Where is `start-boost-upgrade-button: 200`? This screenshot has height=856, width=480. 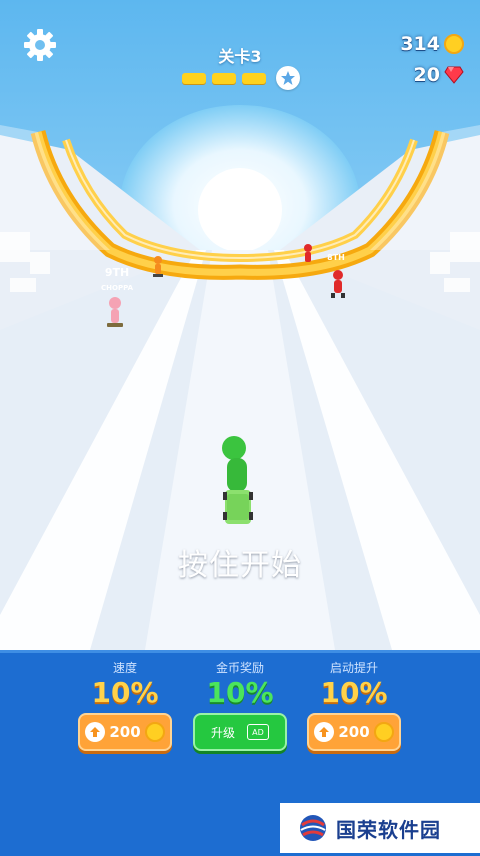 start-boost-upgrade-button: 200 is located at coordinates (354, 732).